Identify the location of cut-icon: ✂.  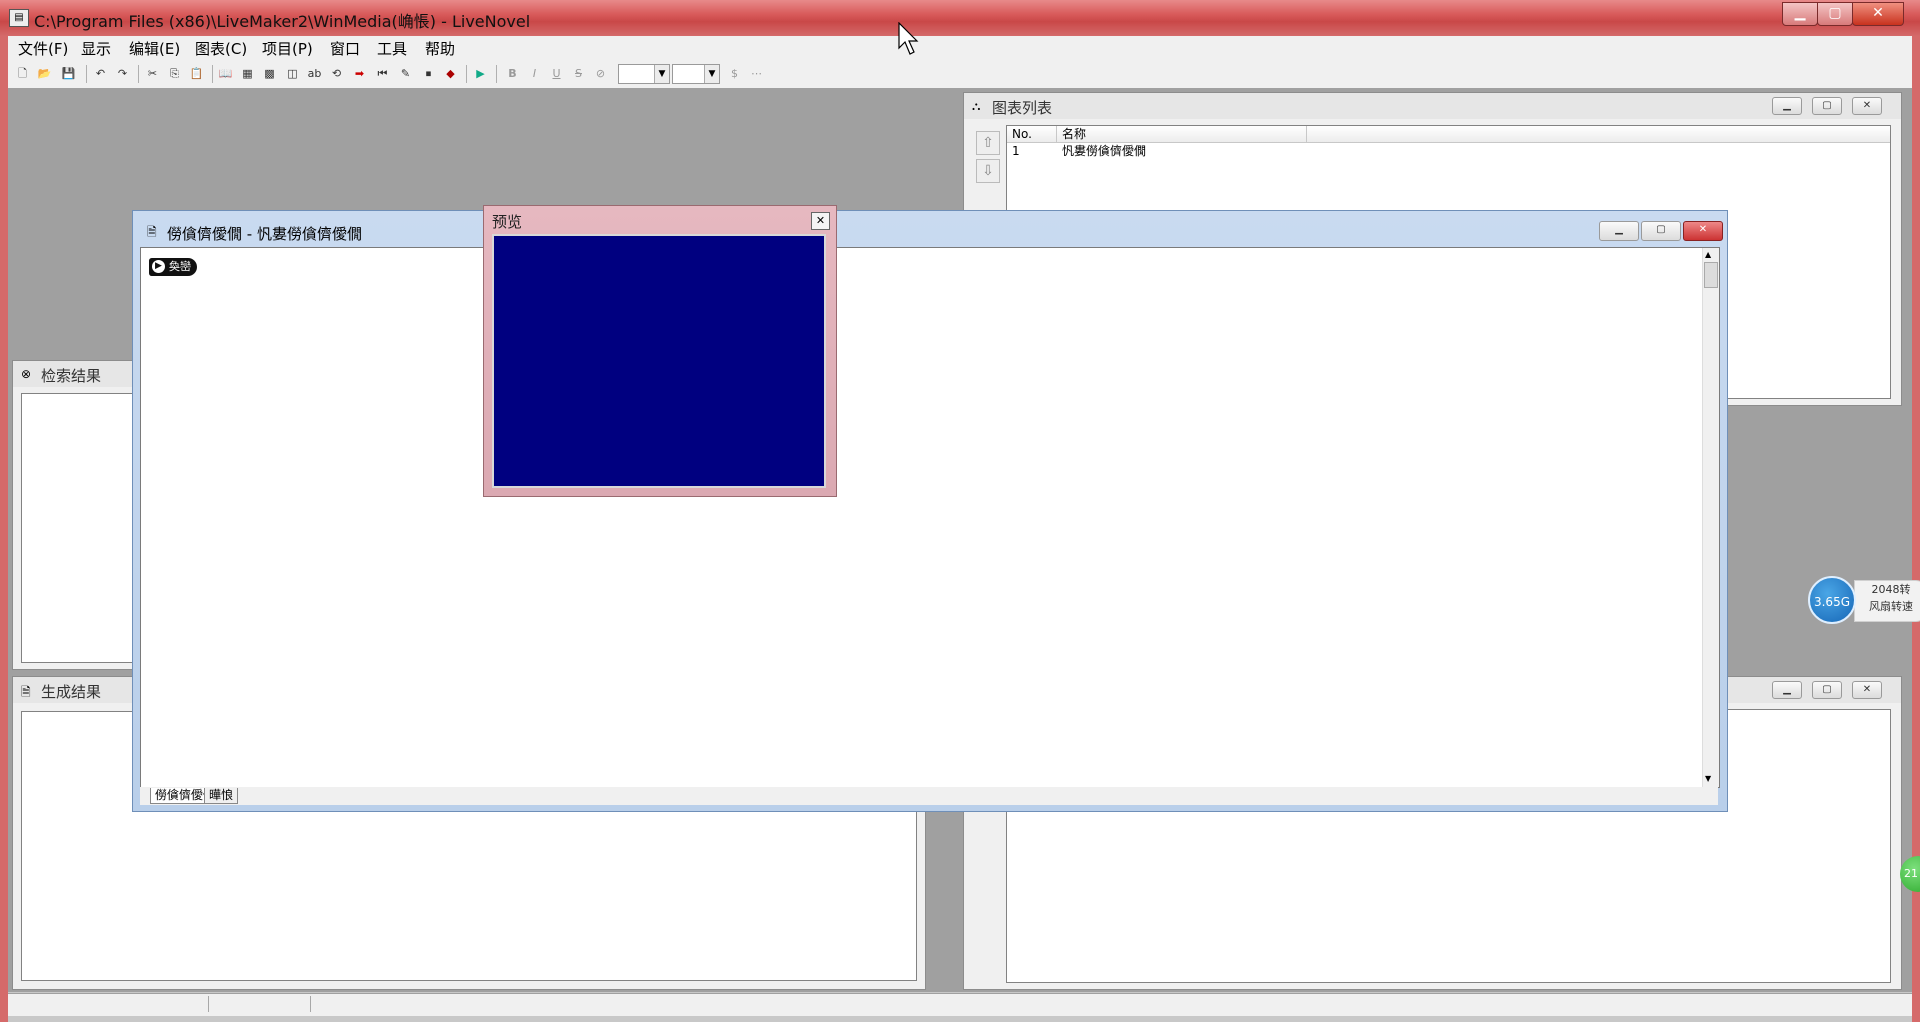
(152, 73).